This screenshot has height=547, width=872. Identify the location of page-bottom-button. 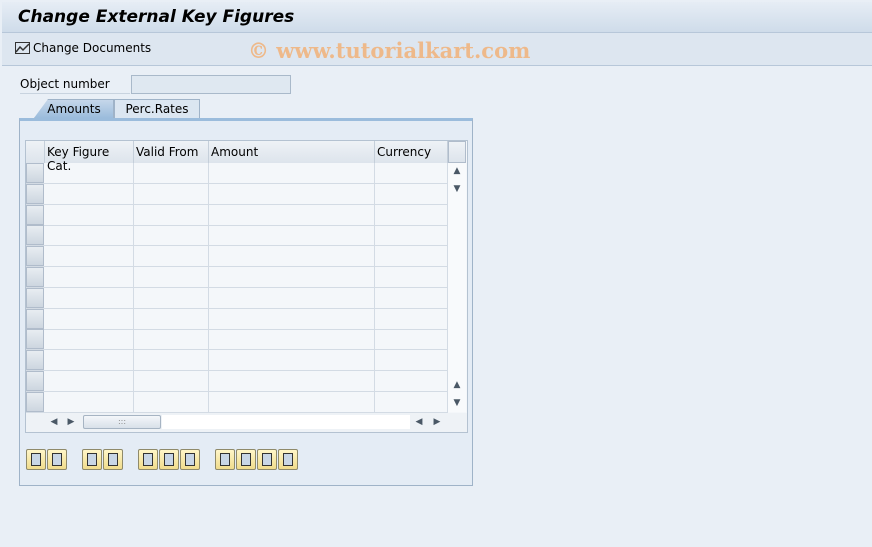
(288, 459).